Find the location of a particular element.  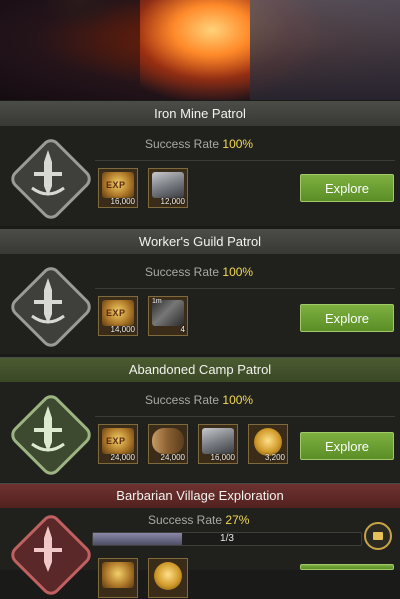

exp-icon is located at coordinates (118, 575).